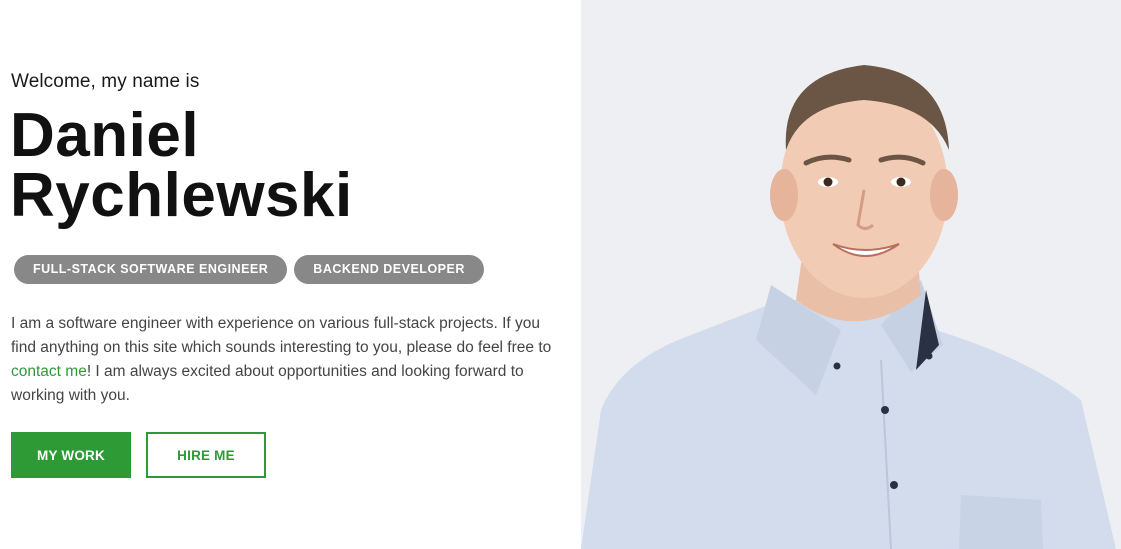  What do you see at coordinates (181, 195) in the screenshot?
I see `last-name: Rychlewski` at bounding box center [181, 195].